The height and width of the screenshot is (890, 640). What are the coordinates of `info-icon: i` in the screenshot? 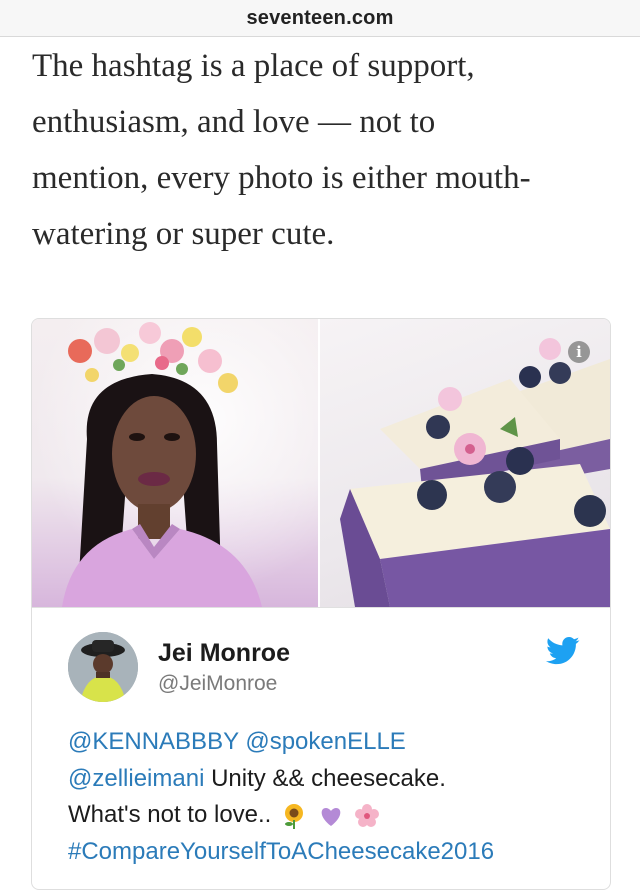 It's located at (579, 352).